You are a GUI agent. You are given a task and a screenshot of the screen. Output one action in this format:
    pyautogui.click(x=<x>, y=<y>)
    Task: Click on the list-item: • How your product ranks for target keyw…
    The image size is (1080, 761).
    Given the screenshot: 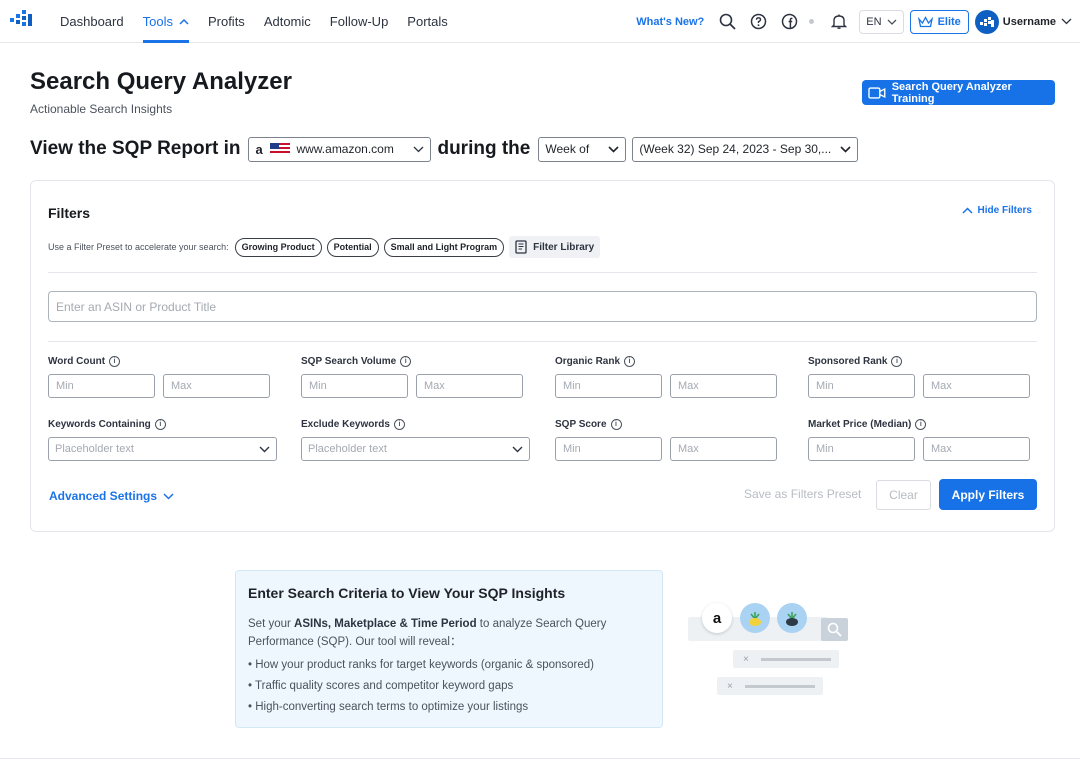 What is the action you would take?
    pyautogui.click(x=421, y=665)
    